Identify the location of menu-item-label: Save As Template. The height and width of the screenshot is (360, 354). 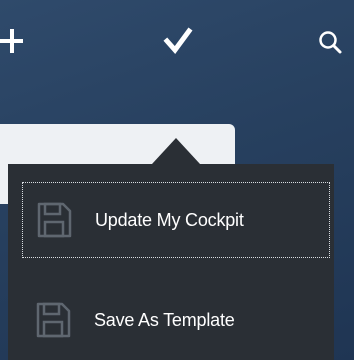
(164, 319).